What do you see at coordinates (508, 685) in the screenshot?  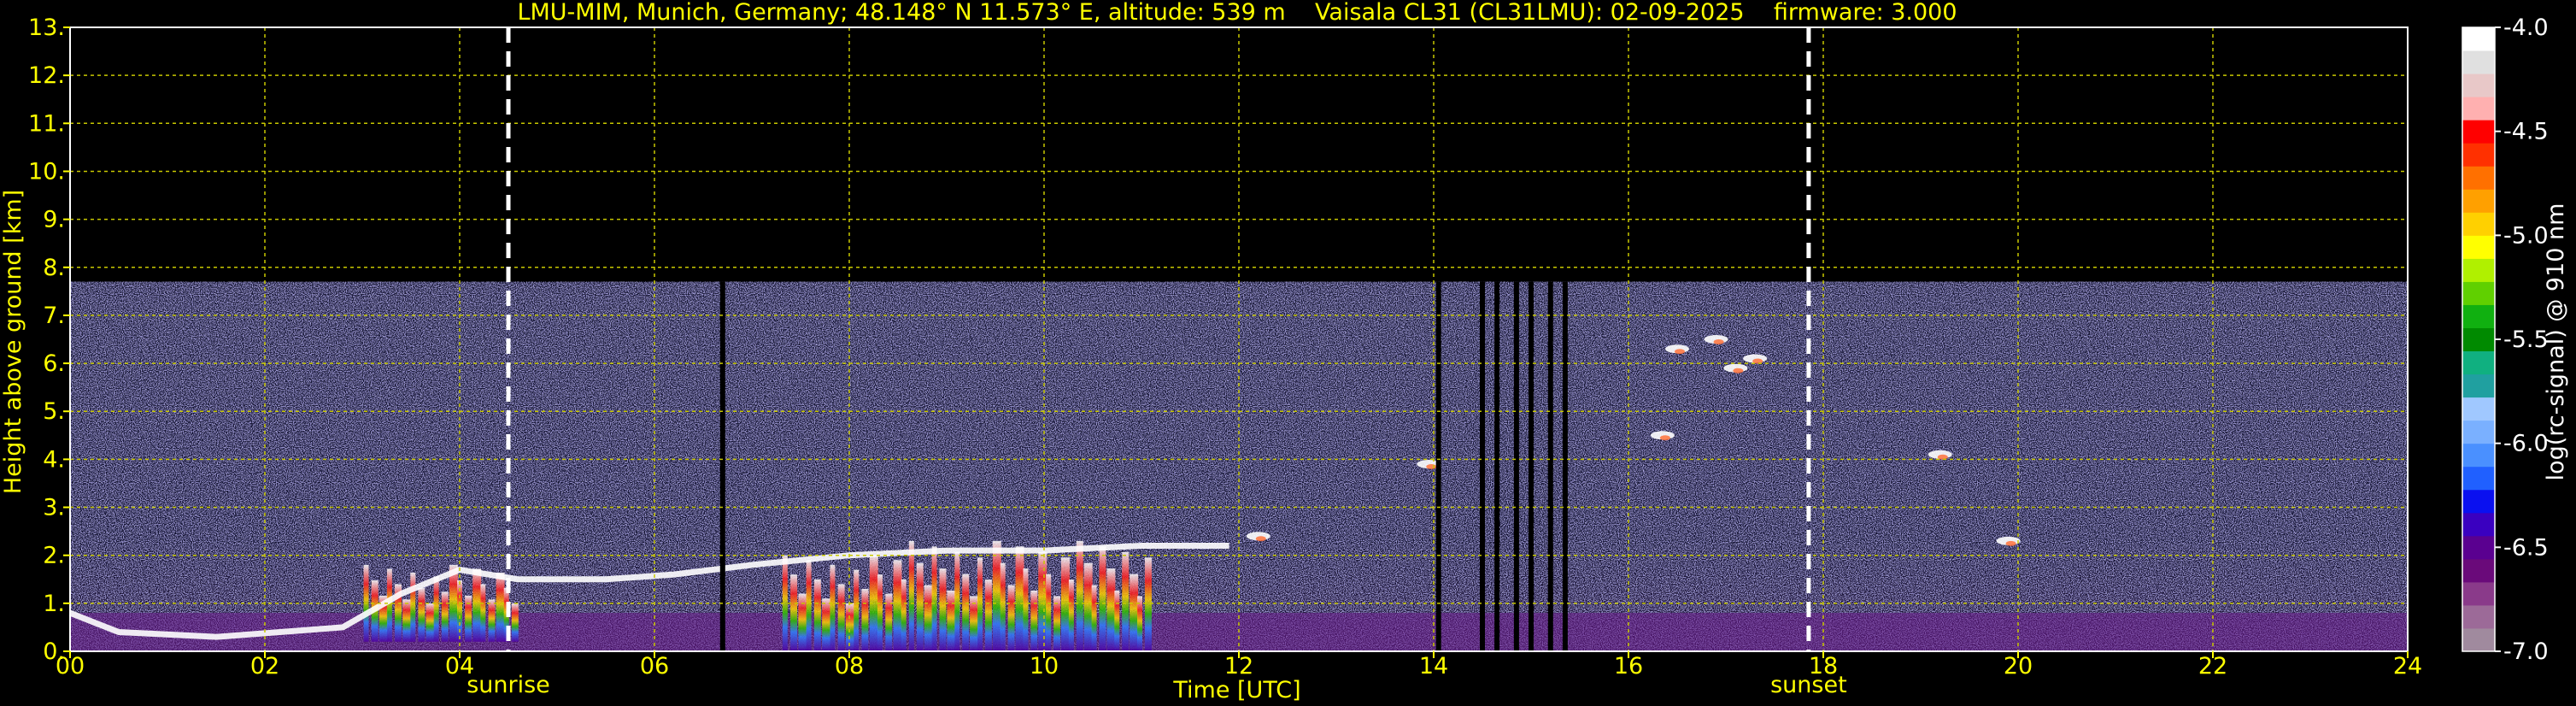 I see `event-label-sunrise: sunrise` at bounding box center [508, 685].